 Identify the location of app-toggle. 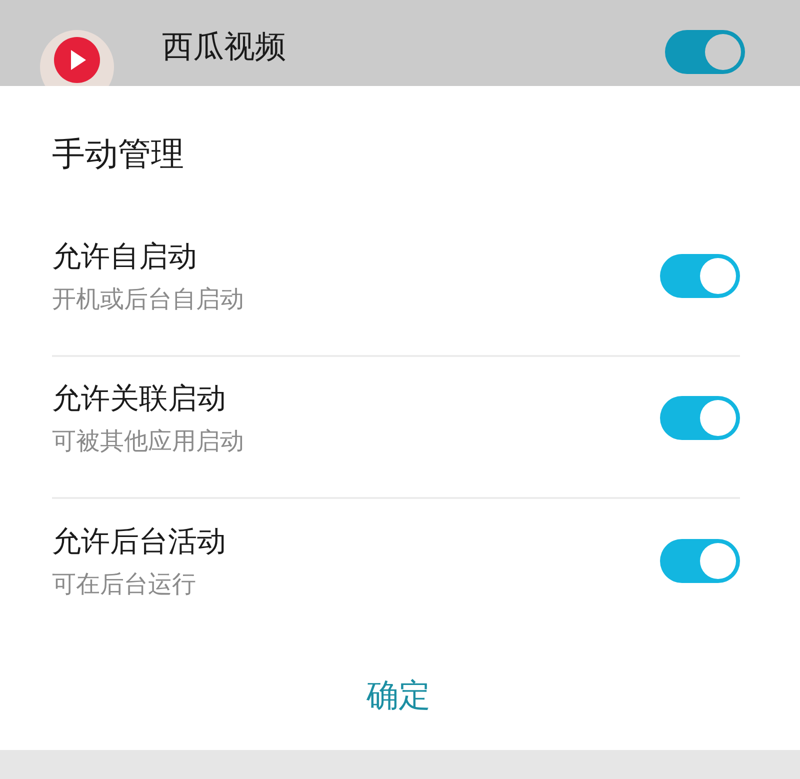
(705, 52).